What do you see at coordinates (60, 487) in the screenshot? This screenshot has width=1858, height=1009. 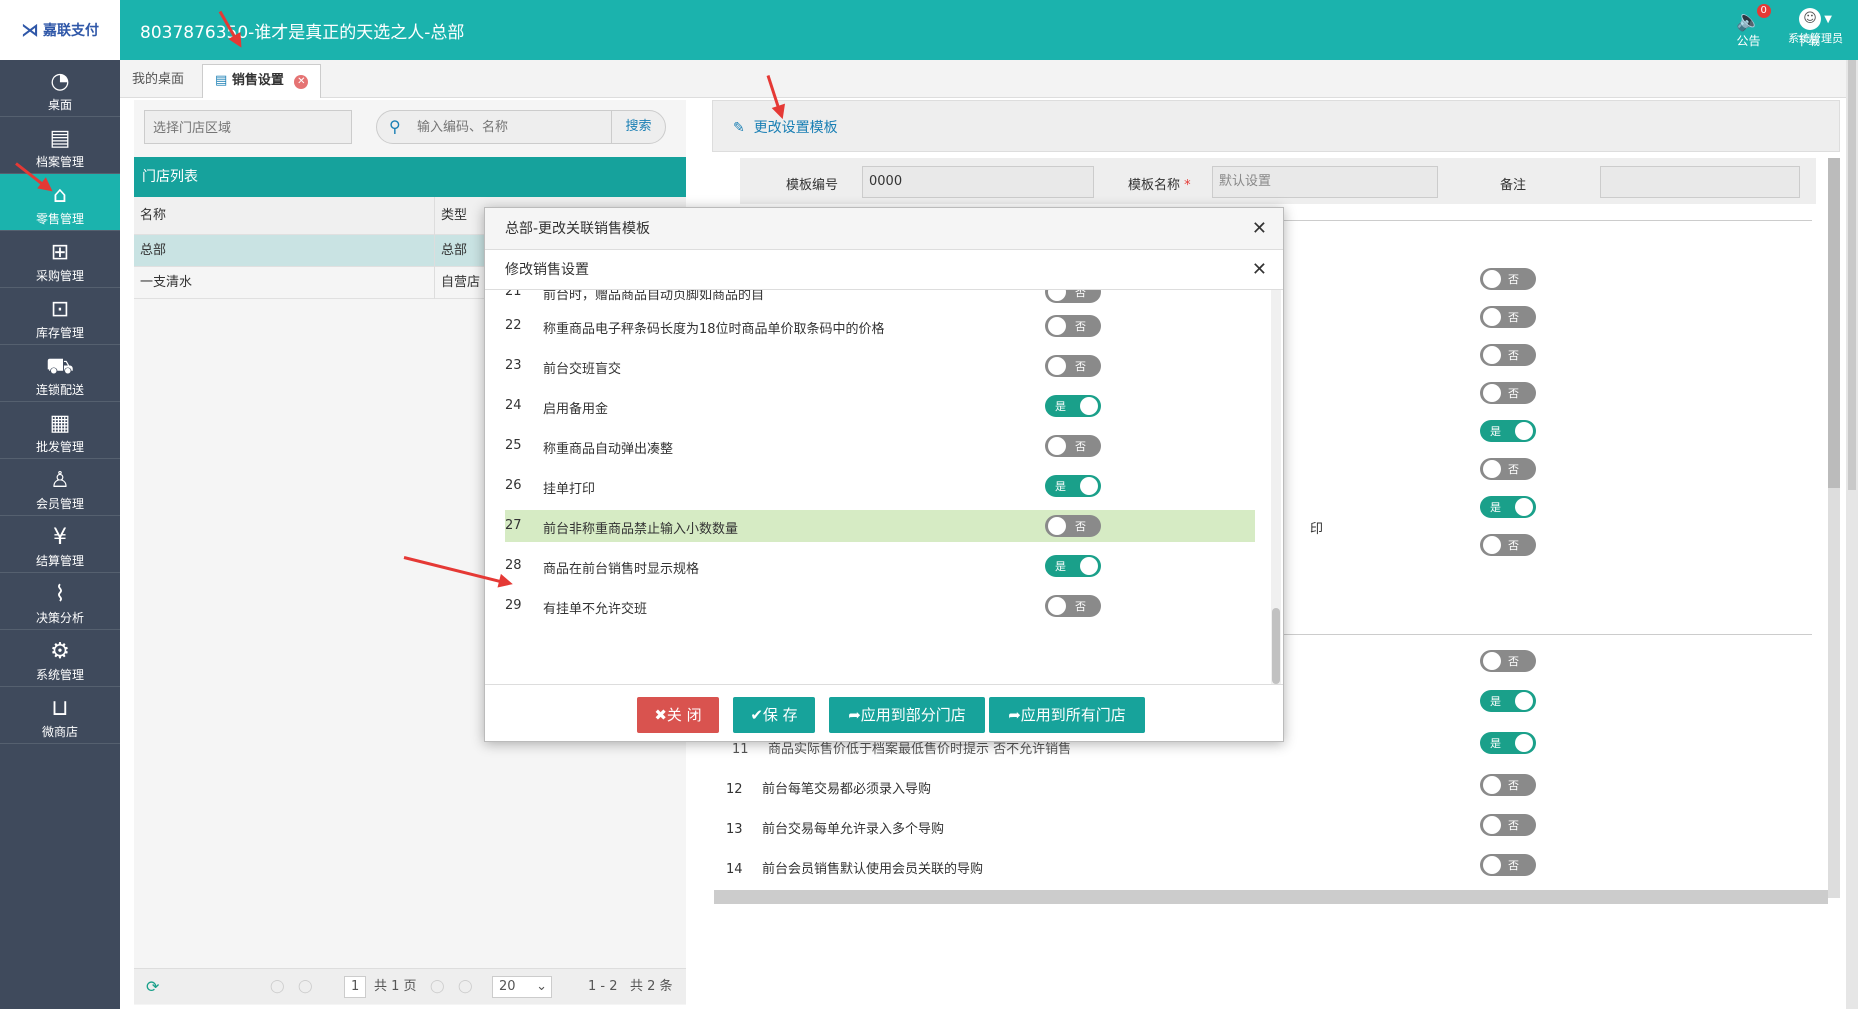 I see `sidebar-item-member: ♙ 会员管理` at bounding box center [60, 487].